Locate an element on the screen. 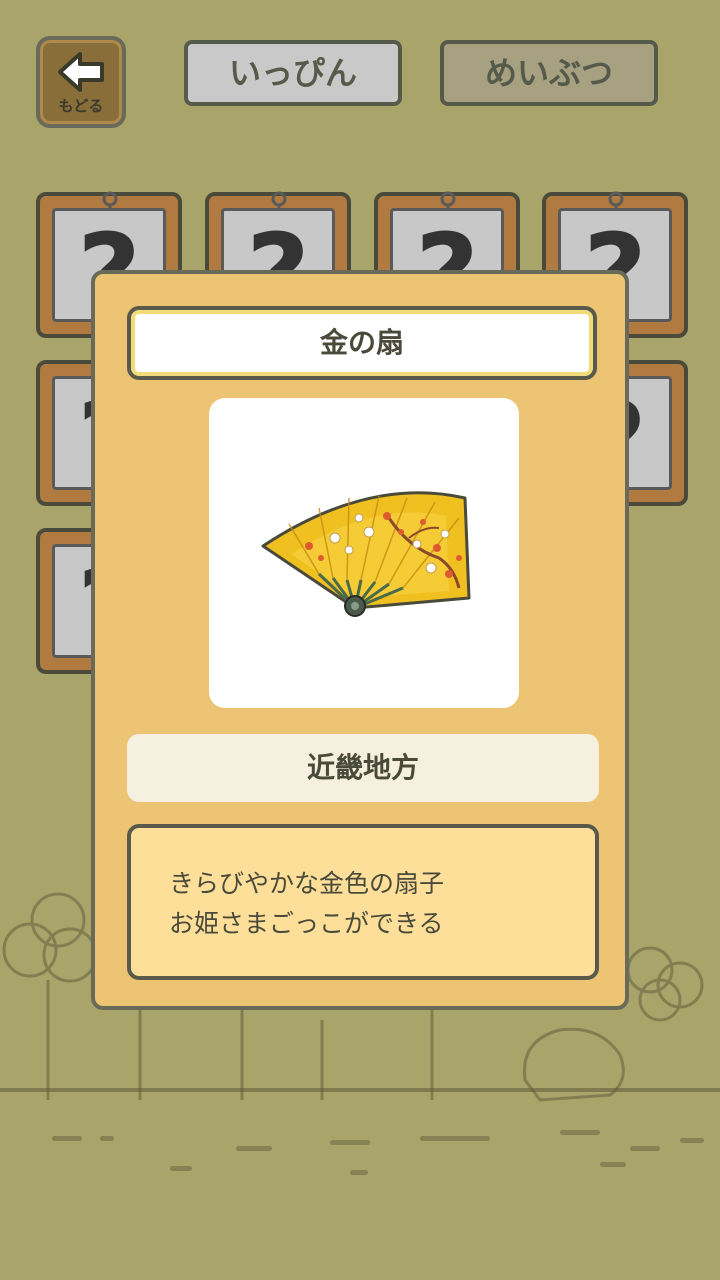 The width and height of the screenshot is (720, 1280). item-region: 近畿地方 is located at coordinates (363, 768).